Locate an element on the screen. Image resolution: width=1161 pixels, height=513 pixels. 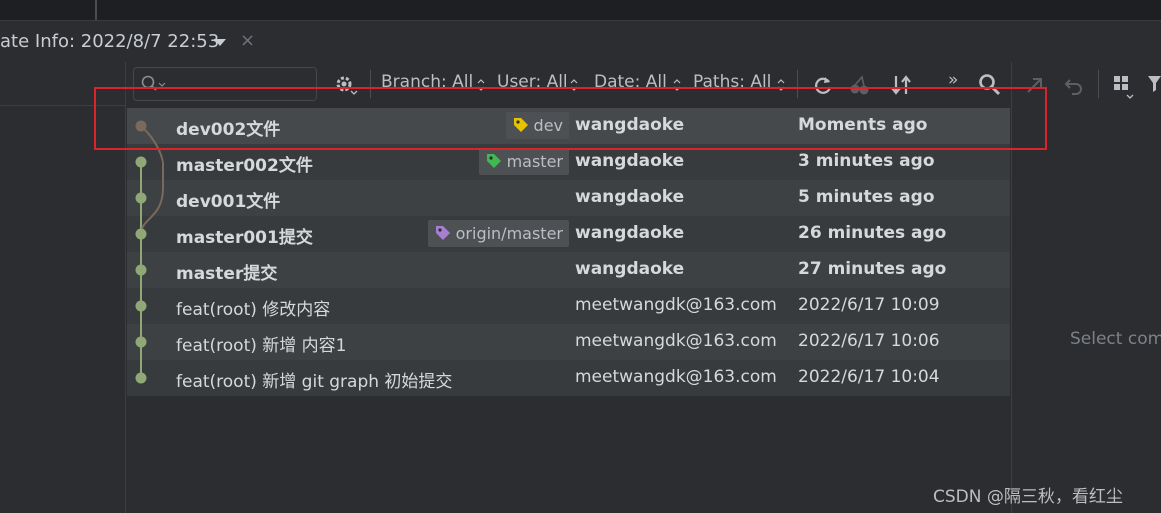
commit-message: master002文件 is located at coordinates (244, 166).